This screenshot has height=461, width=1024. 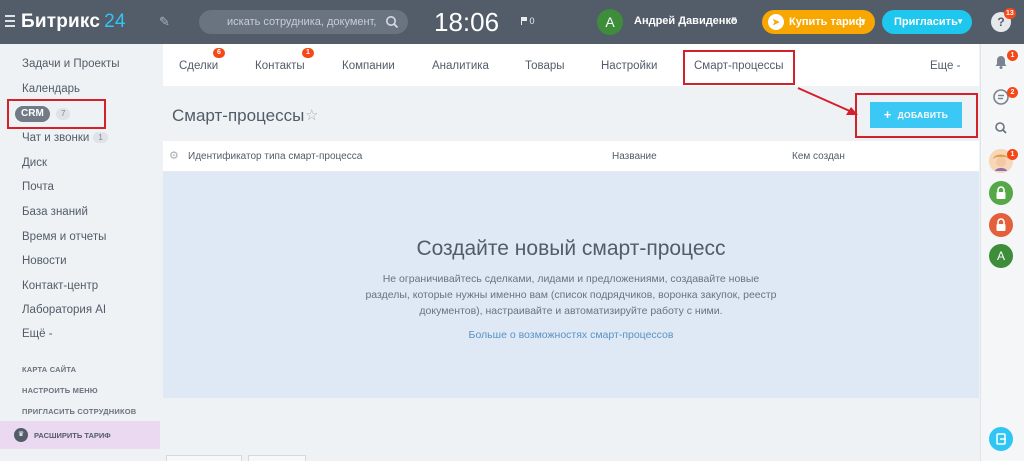 What do you see at coordinates (545, 66) in the screenshot?
I see `tab-products: Товары` at bounding box center [545, 66].